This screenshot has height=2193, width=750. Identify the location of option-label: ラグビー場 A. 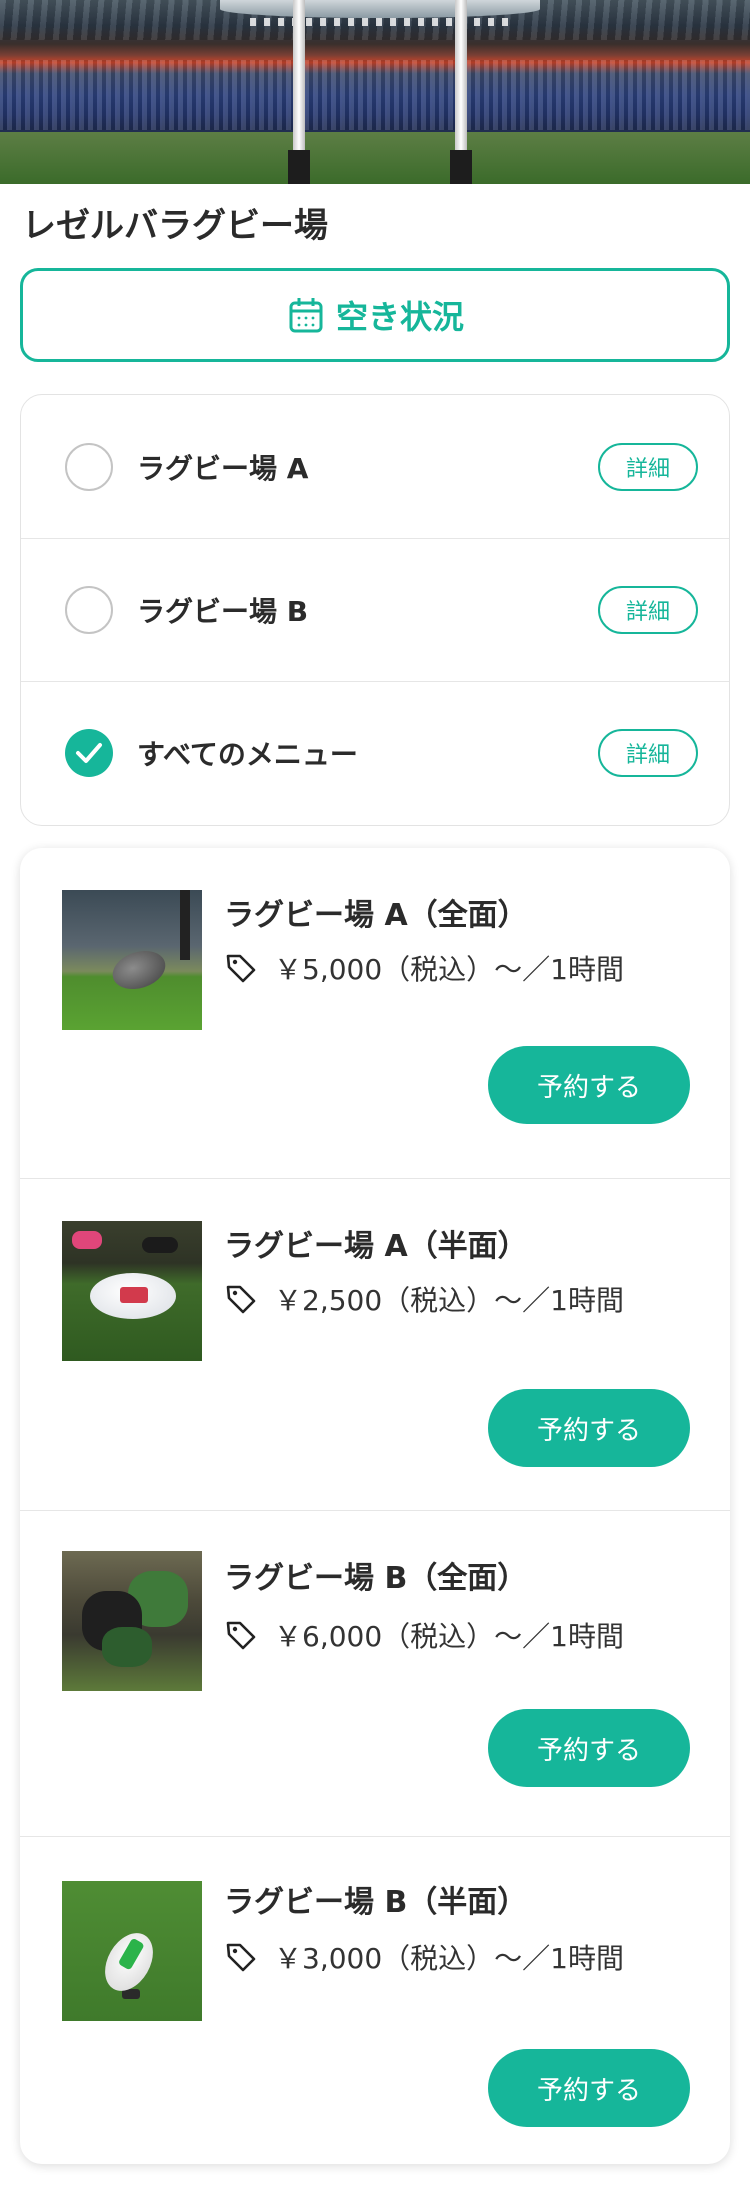
(223, 468).